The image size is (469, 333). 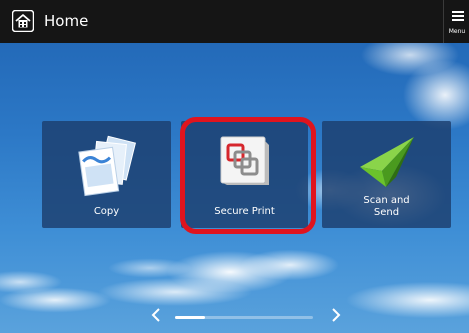 I want to click on hamburger-icon, so click(x=458, y=16).